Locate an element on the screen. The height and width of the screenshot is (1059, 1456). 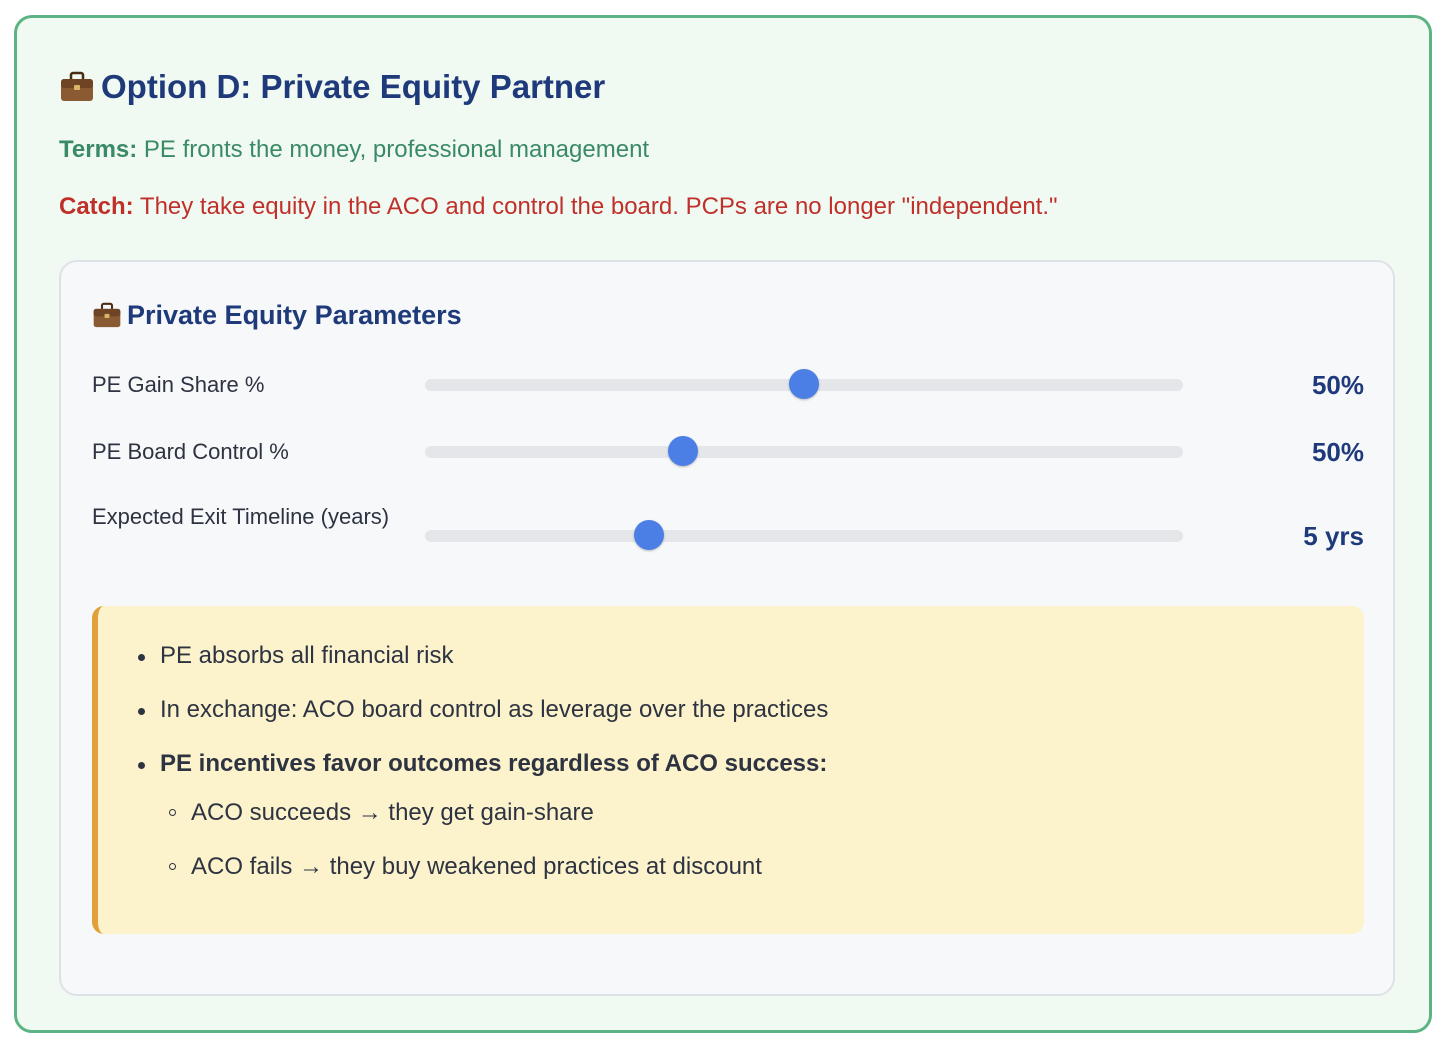
list-item: PE absorbs all financial risk is located at coordinates (296, 656).